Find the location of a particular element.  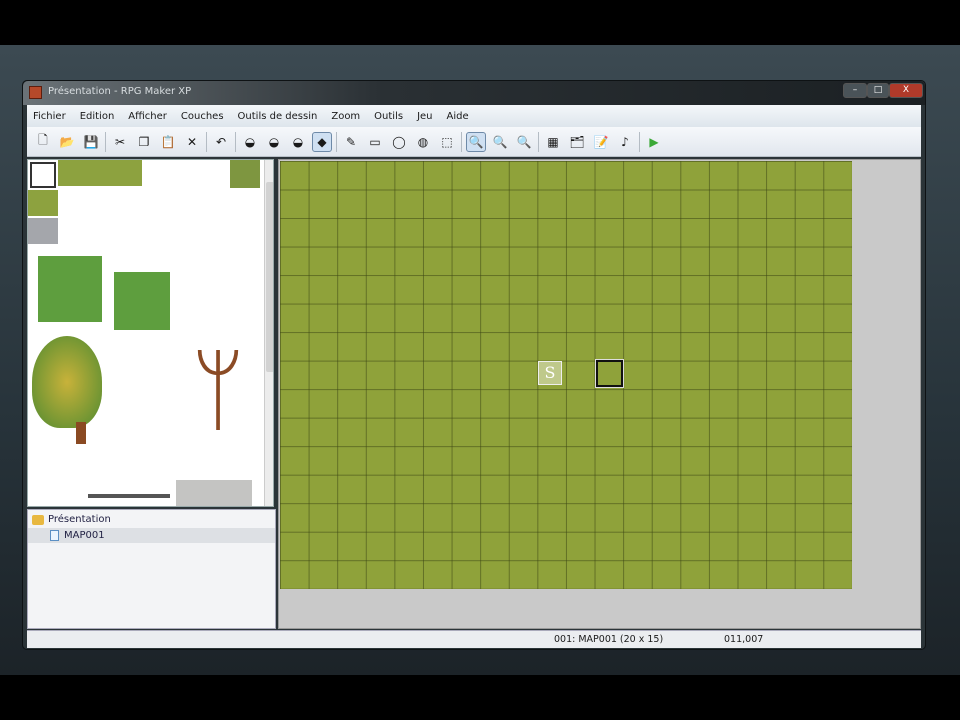

script-editor-icon: 📝 is located at coordinates (601, 141).